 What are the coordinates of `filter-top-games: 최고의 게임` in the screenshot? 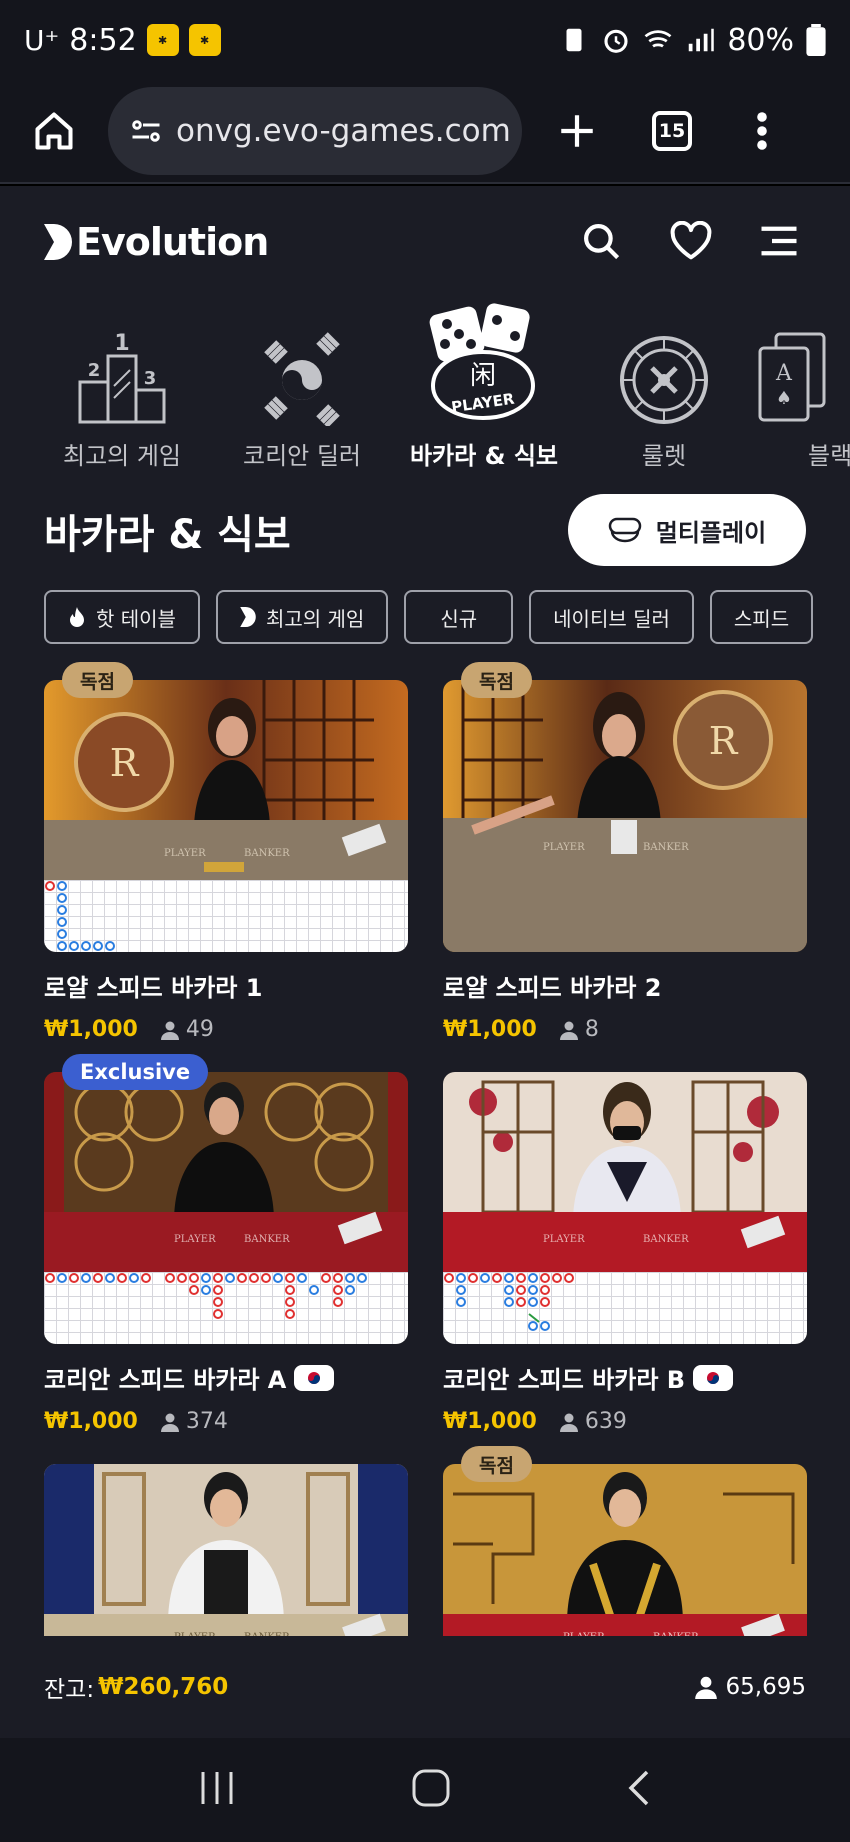 It's located at (302, 617).